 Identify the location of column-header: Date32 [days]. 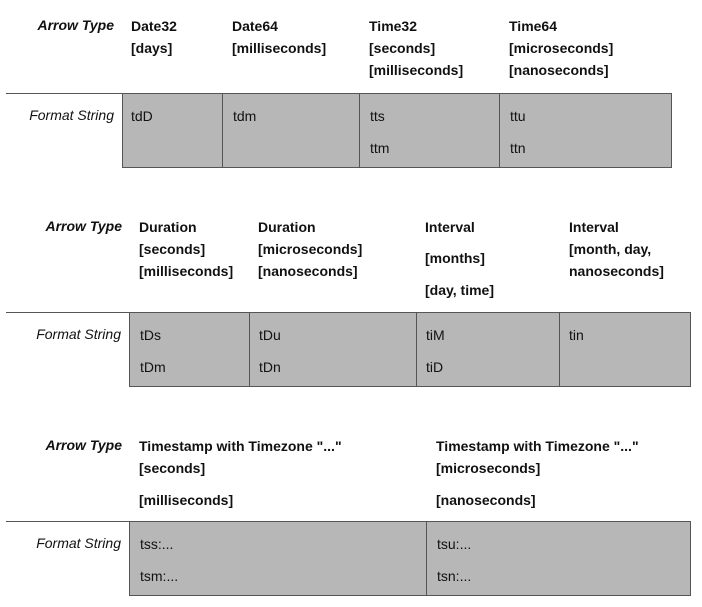
(154, 37).